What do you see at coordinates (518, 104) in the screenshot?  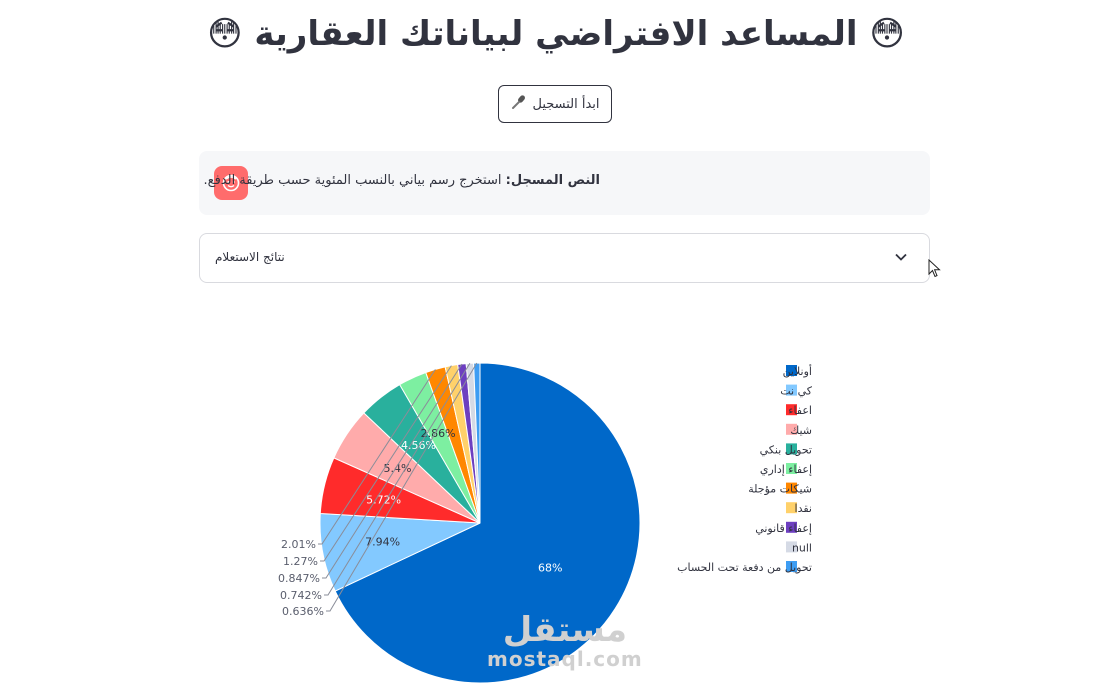 I see `microphone-icon` at bounding box center [518, 104].